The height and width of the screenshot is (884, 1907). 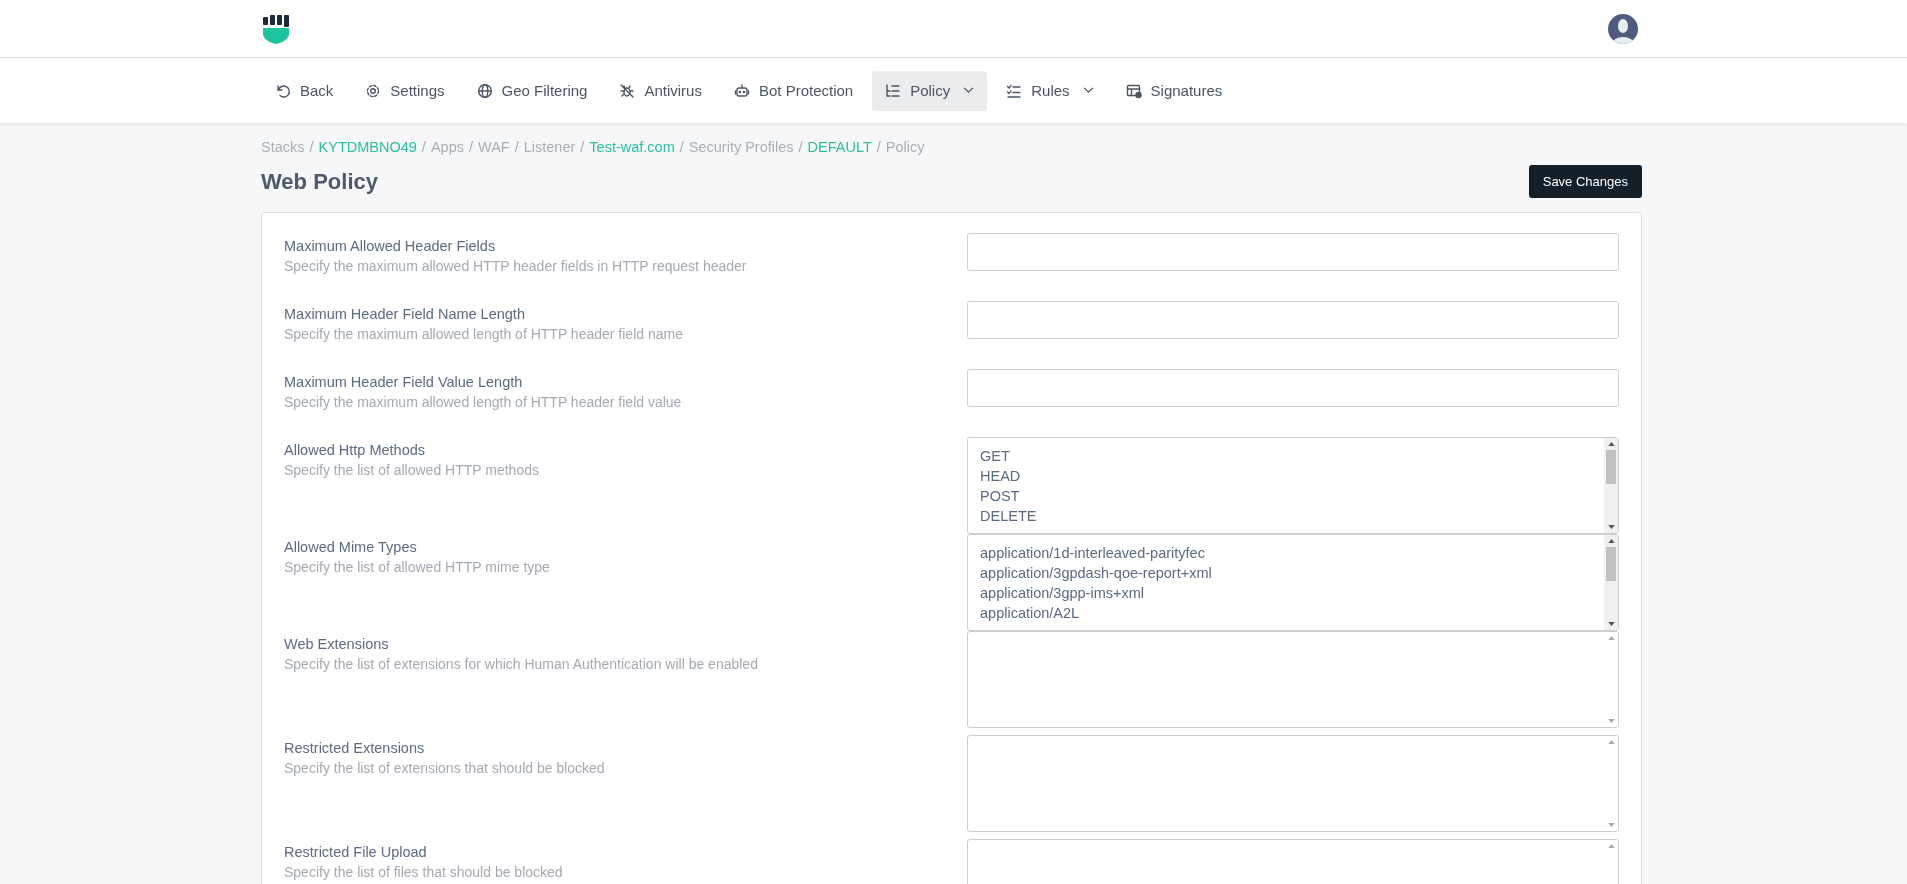 What do you see at coordinates (741, 147) in the screenshot?
I see `breadcrumb-item: Security Profiles` at bounding box center [741, 147].